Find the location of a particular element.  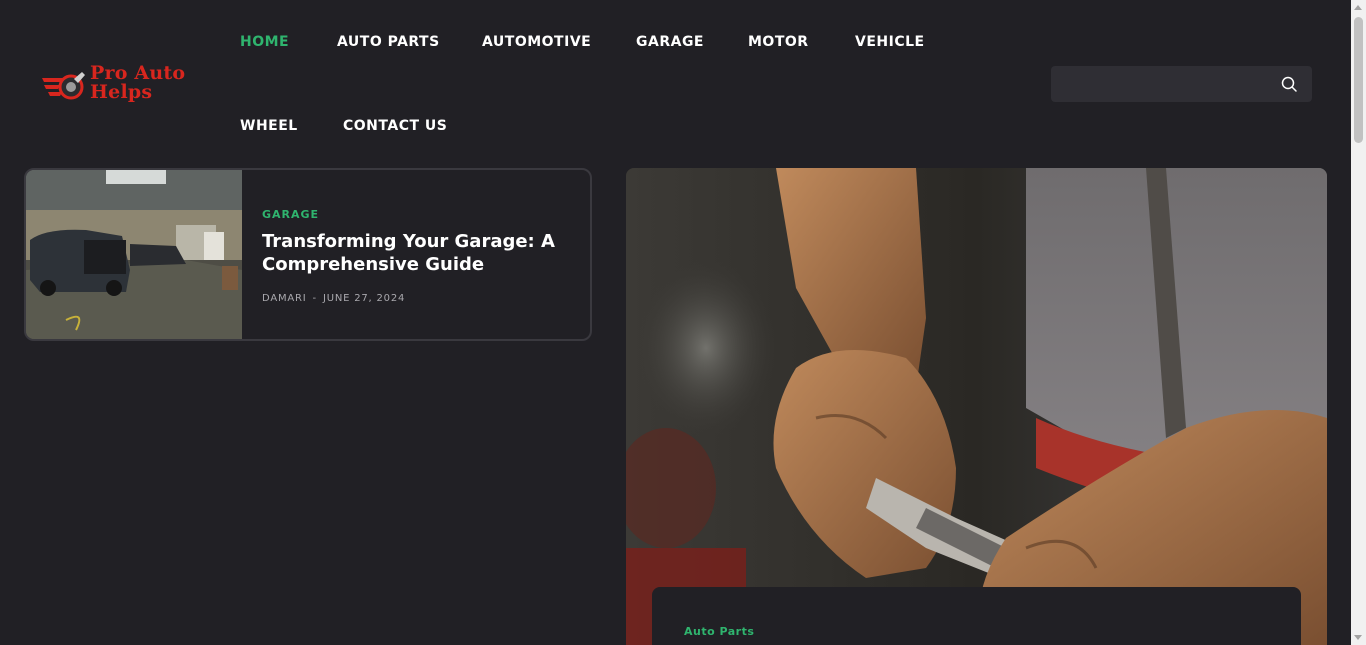

card-date: JUNE 27, 2024 is located at coordinates (364, 298).